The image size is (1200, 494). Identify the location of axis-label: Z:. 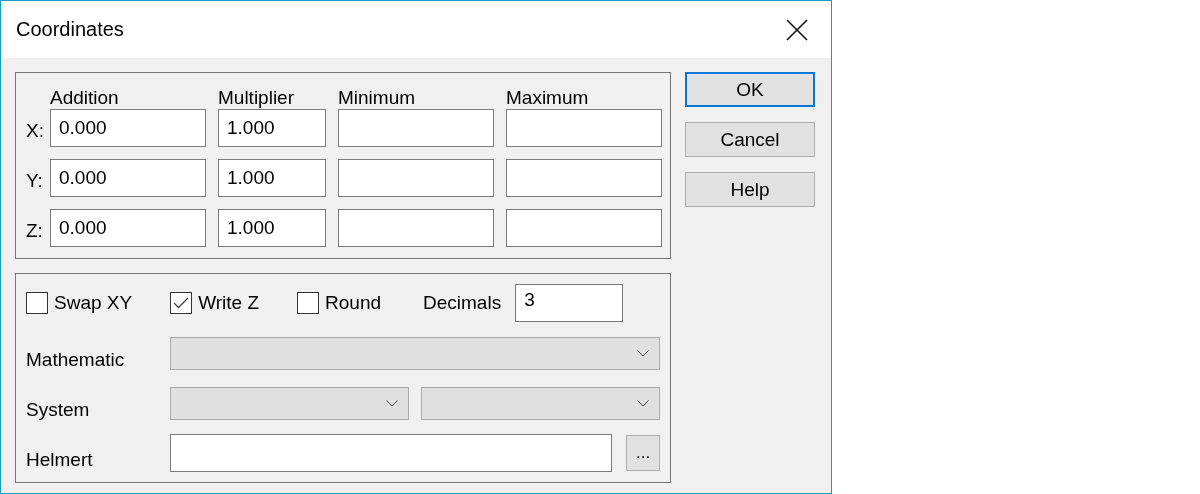
(34, 231).